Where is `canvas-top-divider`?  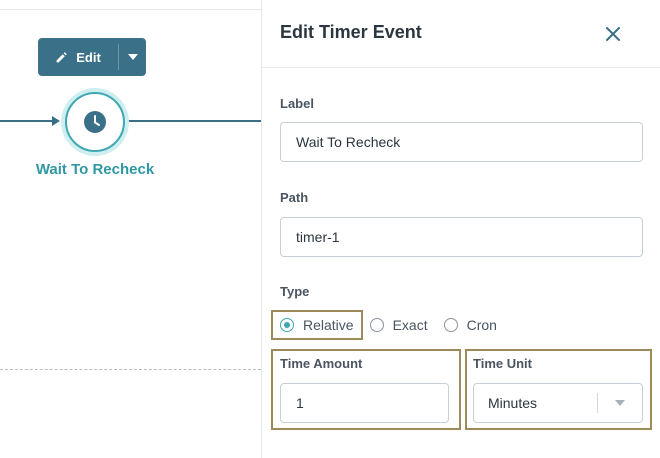
canvas-top-divider is located at coordinates (130, 9).